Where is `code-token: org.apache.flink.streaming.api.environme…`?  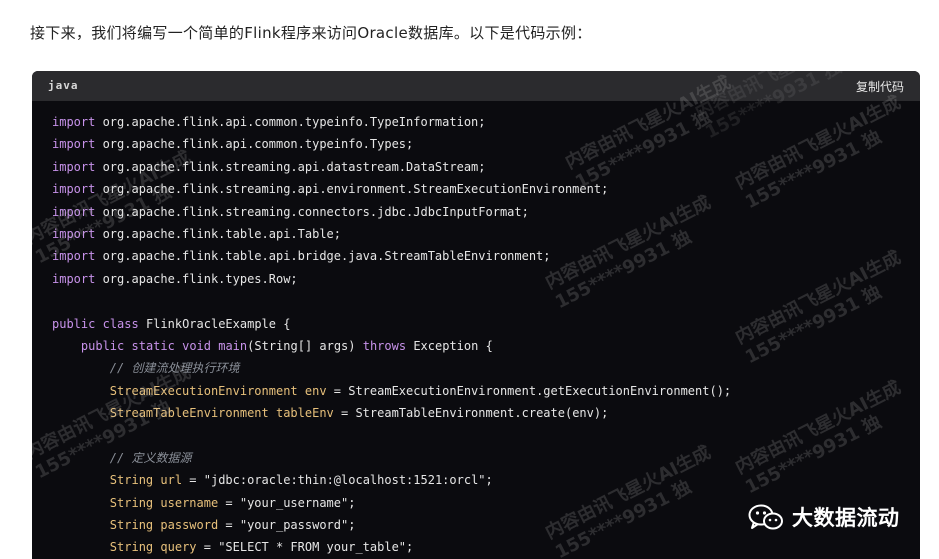
code-token: org.apache.flink.streaming.api.environme… is located at coordinates (352, 189).